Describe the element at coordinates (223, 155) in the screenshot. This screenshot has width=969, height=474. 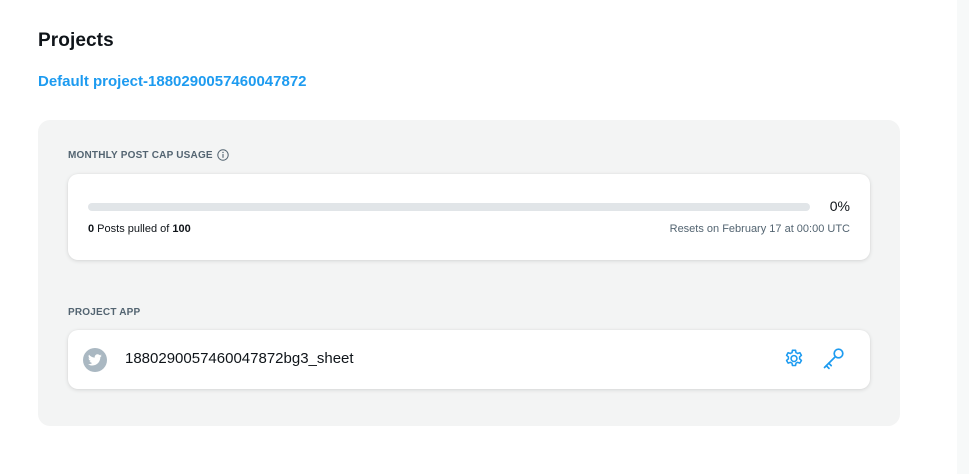
I see `info-icon` at that location.